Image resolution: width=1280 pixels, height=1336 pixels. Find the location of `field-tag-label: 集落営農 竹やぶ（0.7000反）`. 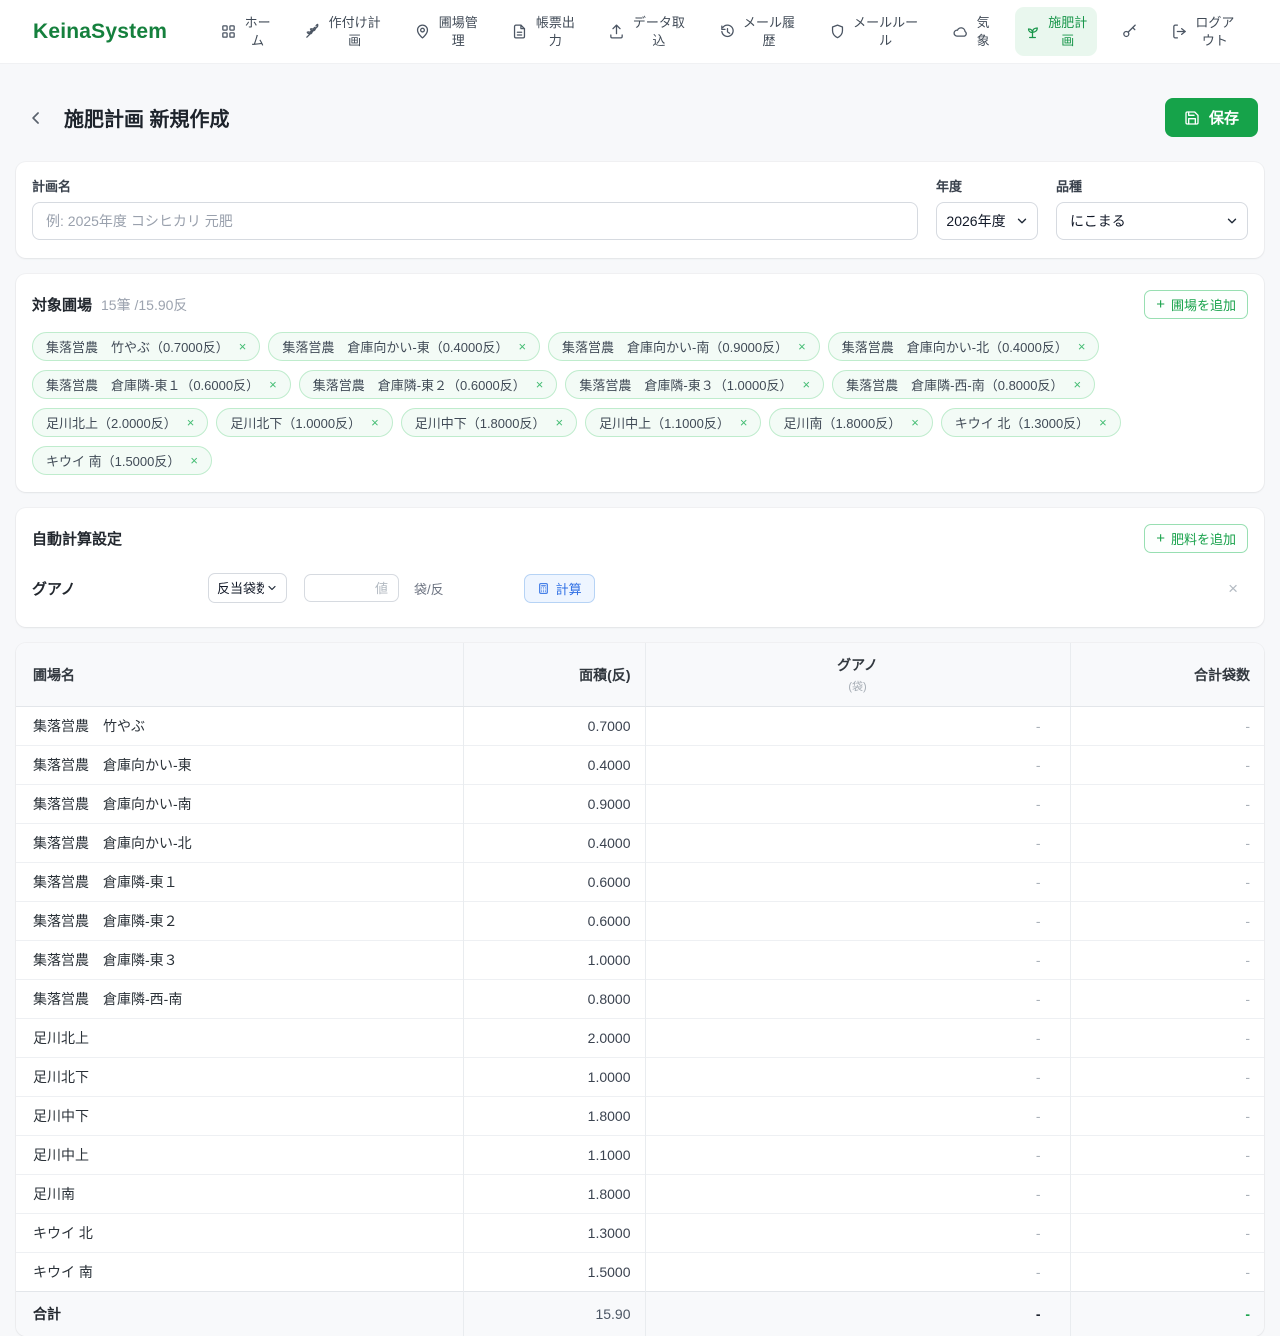

field-tag-label: 集落営農 竹やぶ（0.7000反） is located at coordinates (137, 346).